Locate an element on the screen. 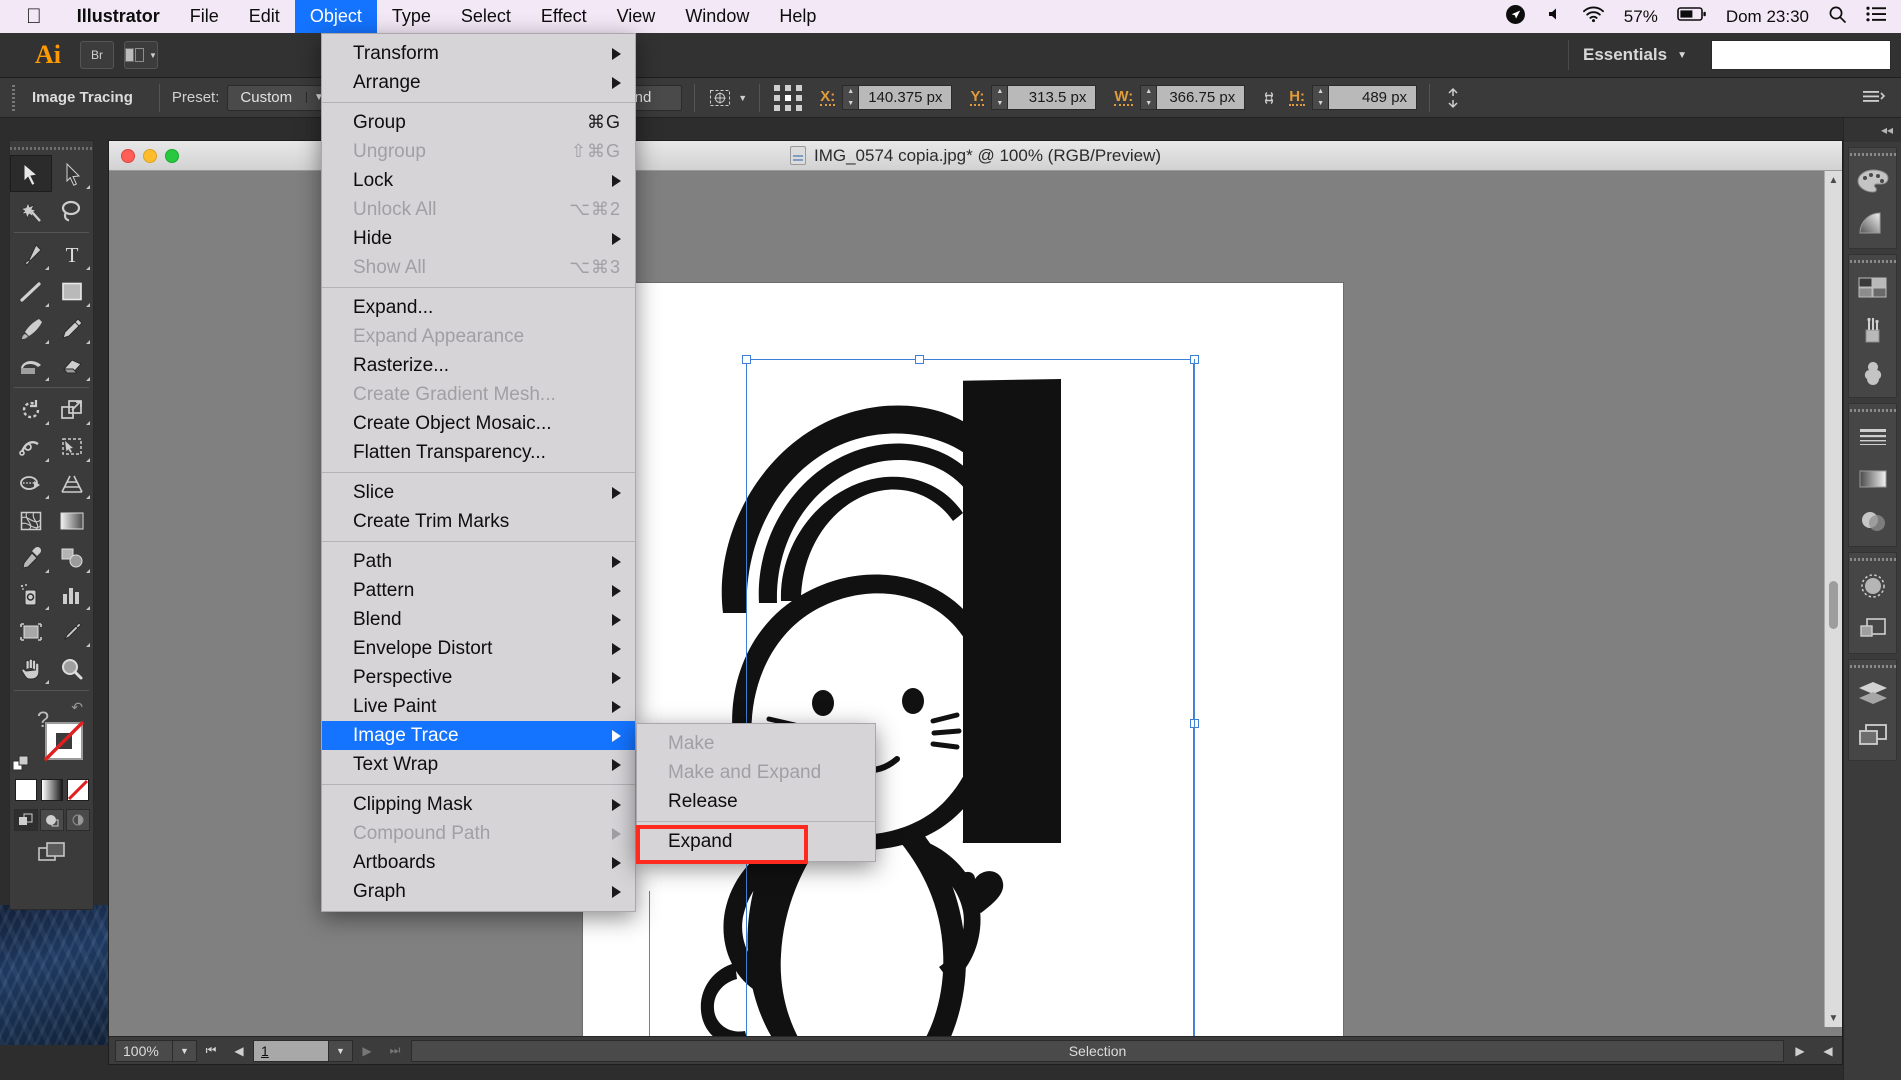  direct-selection-tool-icon is located at coordinates (73, 173).